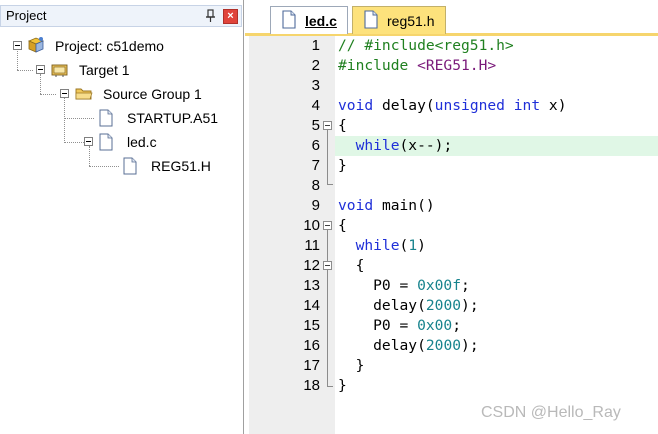 This screenshot has width=658, height=434. What do you see at coordinates (142, 142) in the screenshot?
I see `tree-label-file: led.c` at bounding box center [142, 142].